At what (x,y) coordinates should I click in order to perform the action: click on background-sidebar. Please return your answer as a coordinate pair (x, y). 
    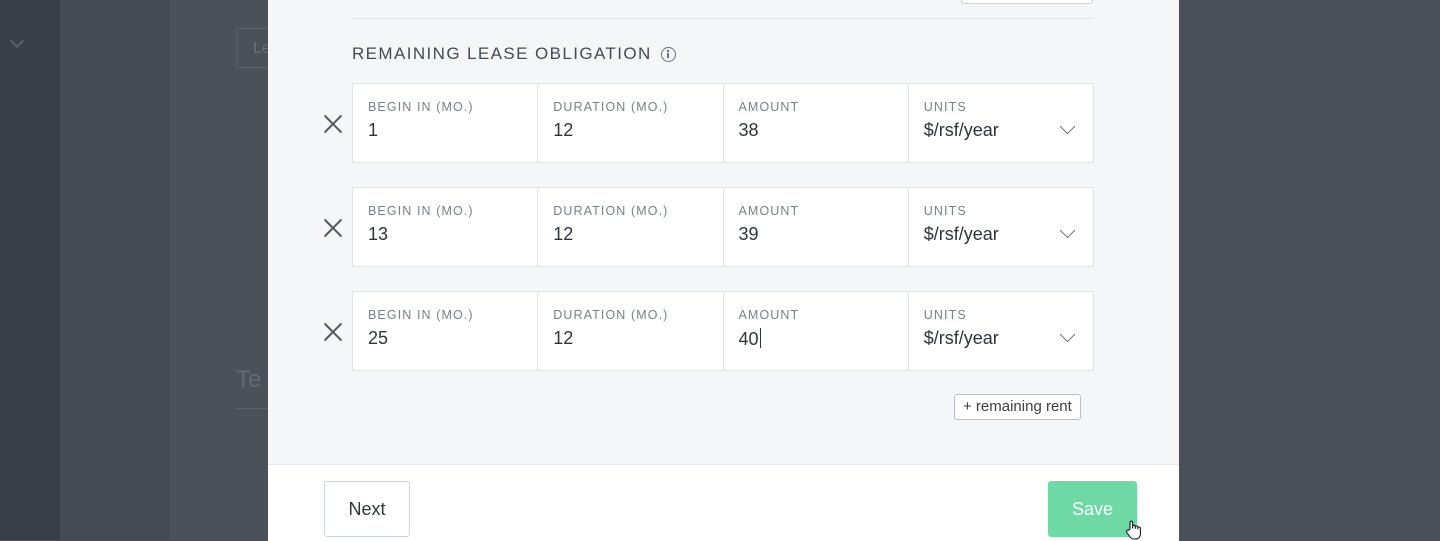
    Looking at the image, I should click on (30, 270).